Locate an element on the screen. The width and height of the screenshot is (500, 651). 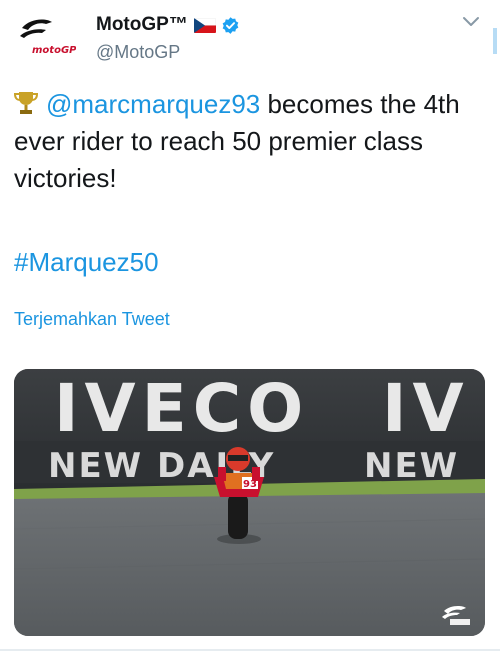
motogp-logo-icon: motoGP is located at coordinates (48, 37).